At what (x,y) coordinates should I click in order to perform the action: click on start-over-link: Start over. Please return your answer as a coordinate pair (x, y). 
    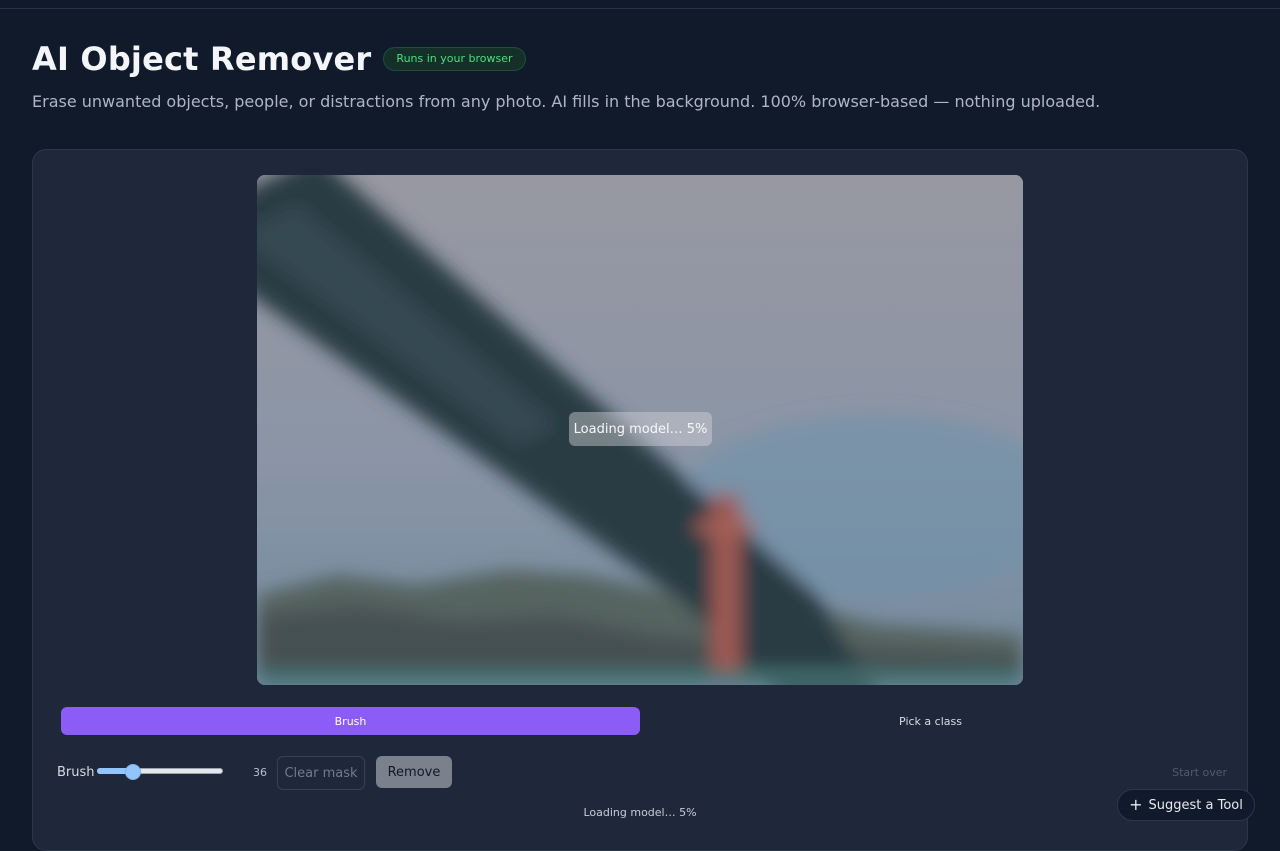
    Looking at the image, I should click on (1199, 772).